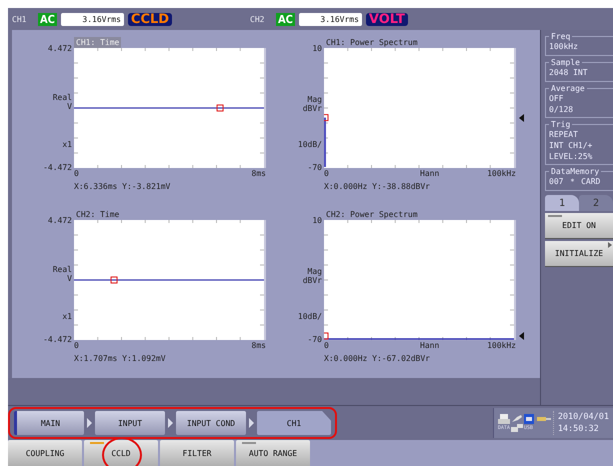 This screenshot has height=466, width=613. I want to click on panel-title: Freq, so click(561, 36).